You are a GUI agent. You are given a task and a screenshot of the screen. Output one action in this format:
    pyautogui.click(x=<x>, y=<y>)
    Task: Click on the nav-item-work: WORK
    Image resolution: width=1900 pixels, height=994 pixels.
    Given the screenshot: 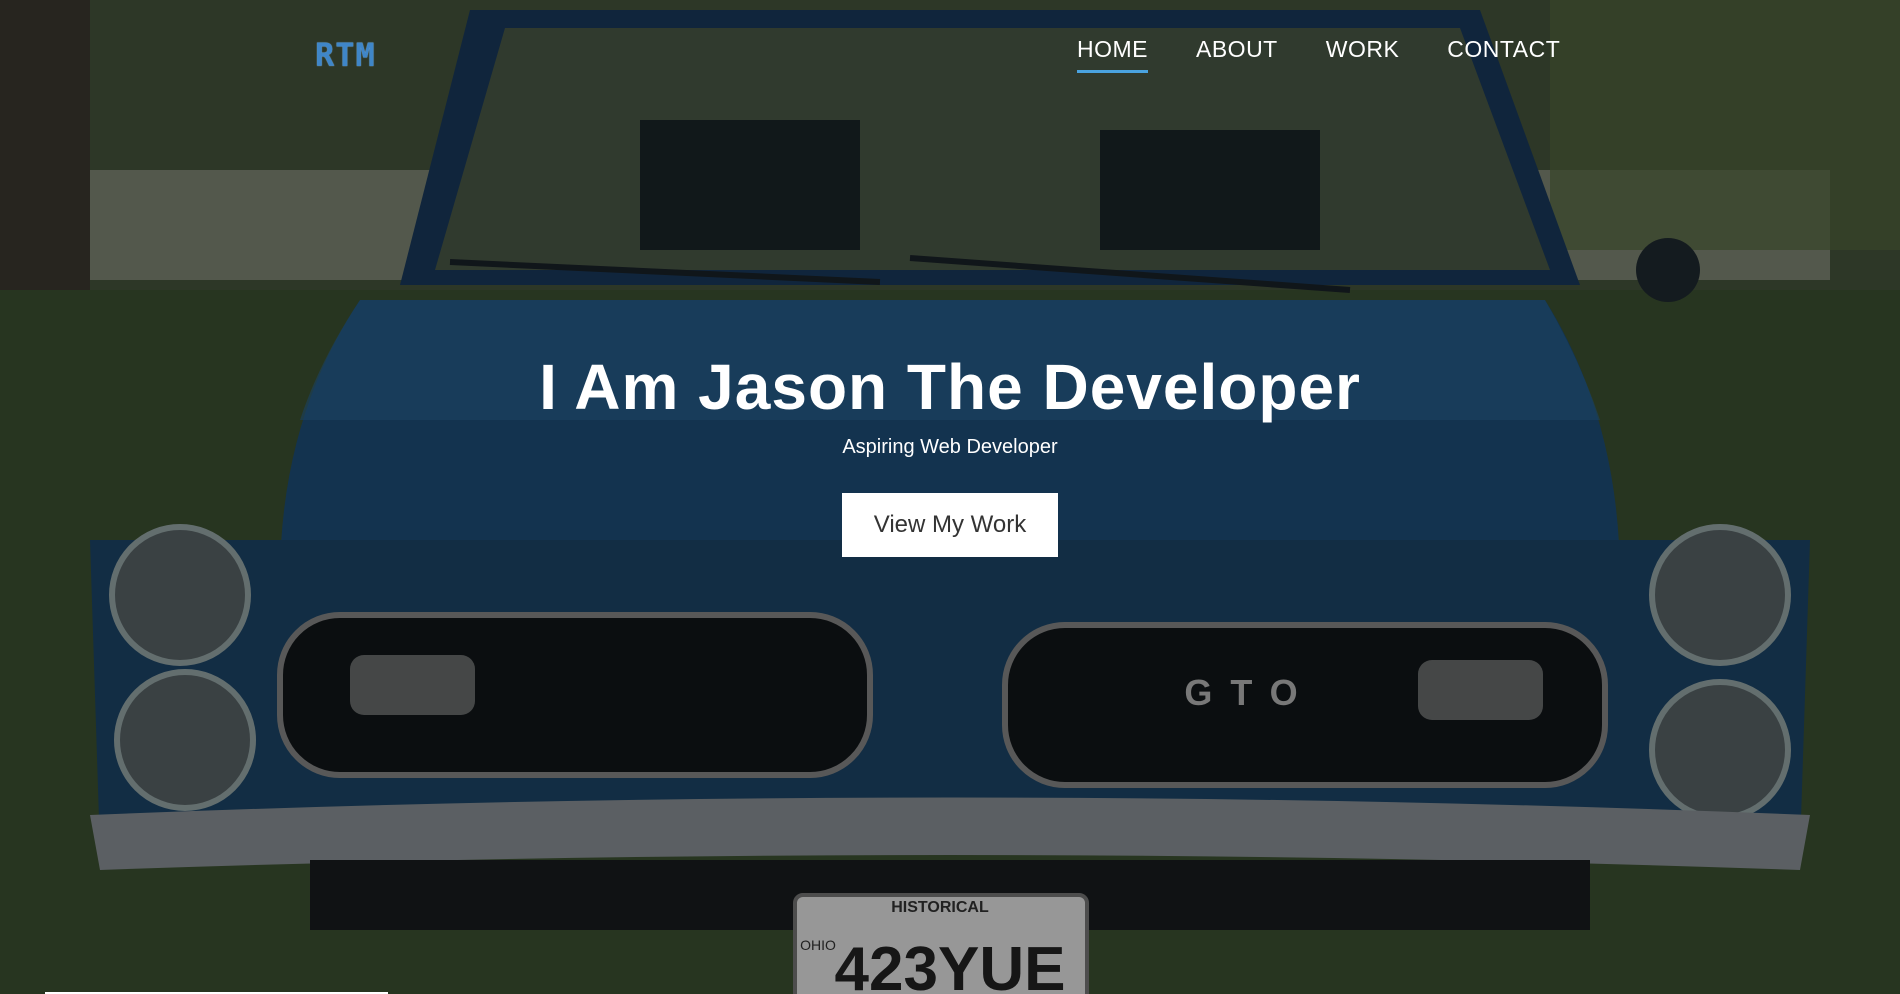 What is the action you would take?
    pyautogui.click(x=1363, y=54)
    